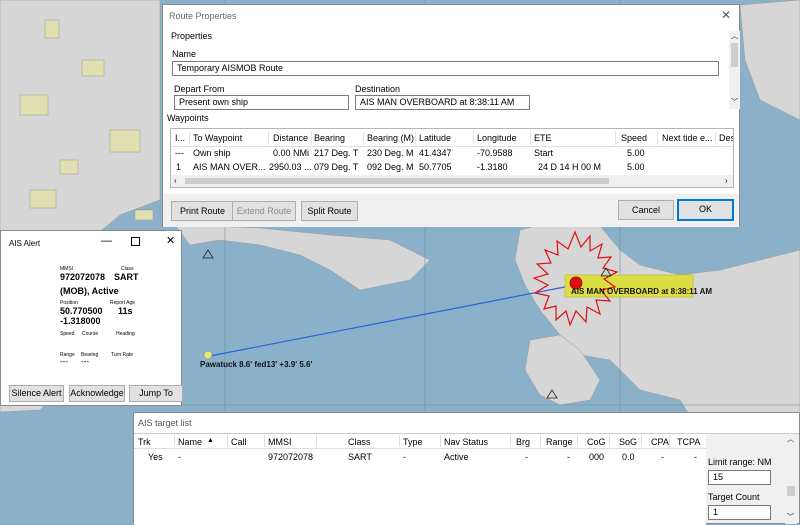 The image size is (800, 525). Describe the element at coordinates (106, 241) in the screenshot. I see `minimize-icon: —` at that location.